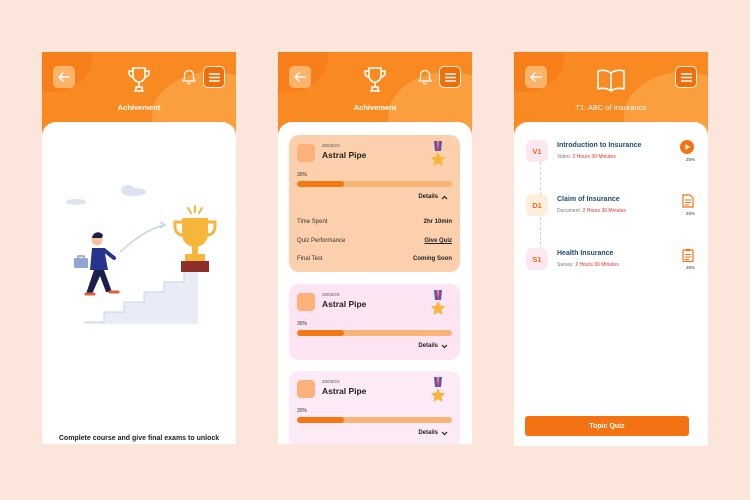 This screenshot has height=500, width=750. Describe the element at coordinates (444, 197) in the screenshot. I see `chevron-up-icon` at that location.